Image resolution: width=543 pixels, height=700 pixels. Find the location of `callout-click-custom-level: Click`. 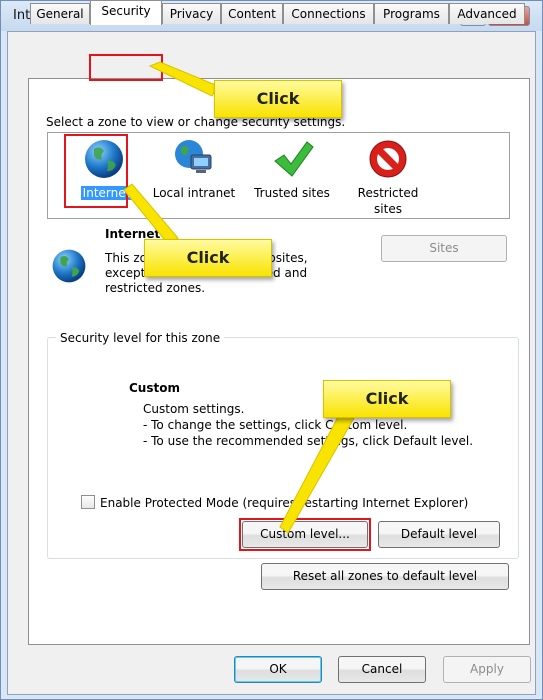

callout-click-custom-level: Click is located at coordinates (387, 399).